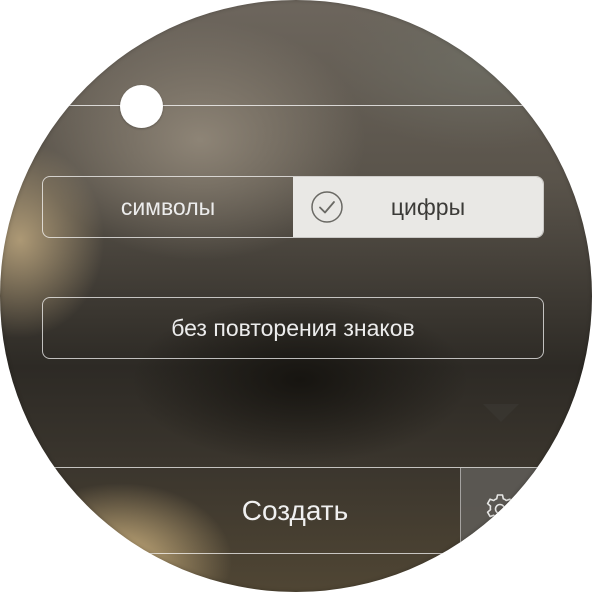 The width and height of the screenshot is (592, 592). I want to click on no-repeat-toggle-button: без повторения знаков, so click(293, 328).